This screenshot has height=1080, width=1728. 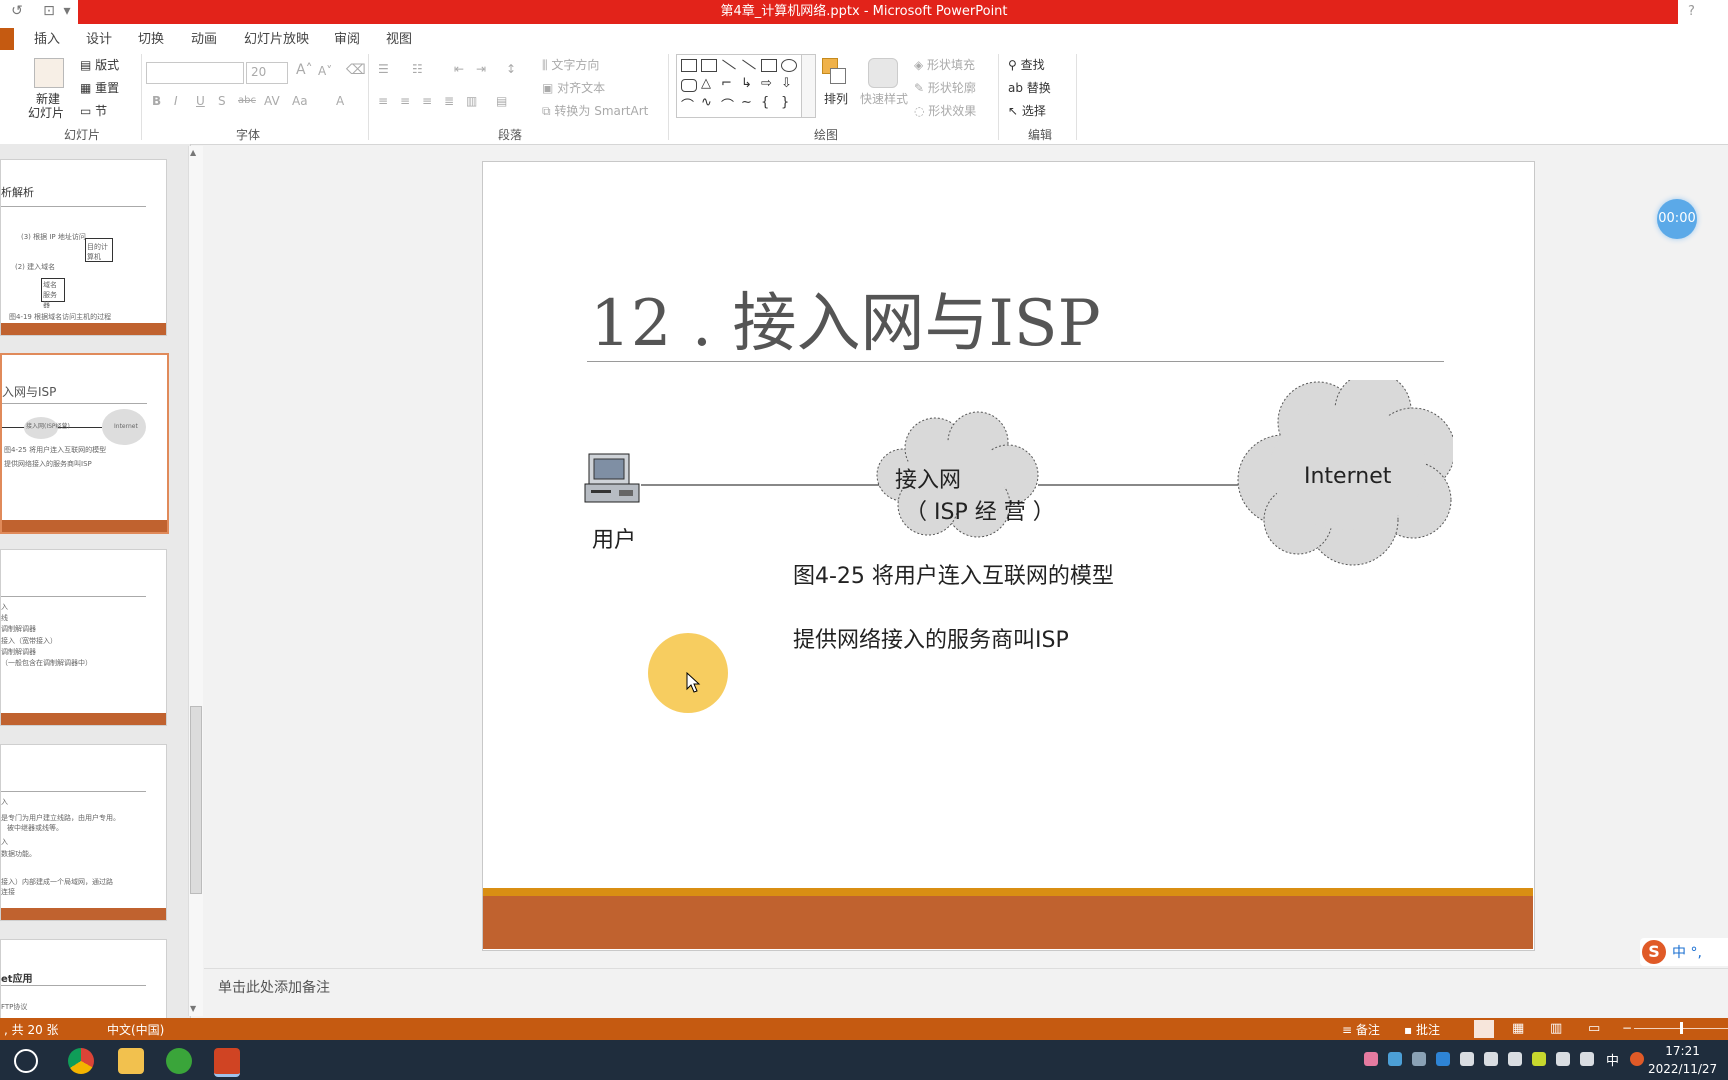 What do you see at coordinates (1361, 1029) in the screenshot?
I see `notes-toggle: ≡ 备注` at bounding box center [1361, 1029].